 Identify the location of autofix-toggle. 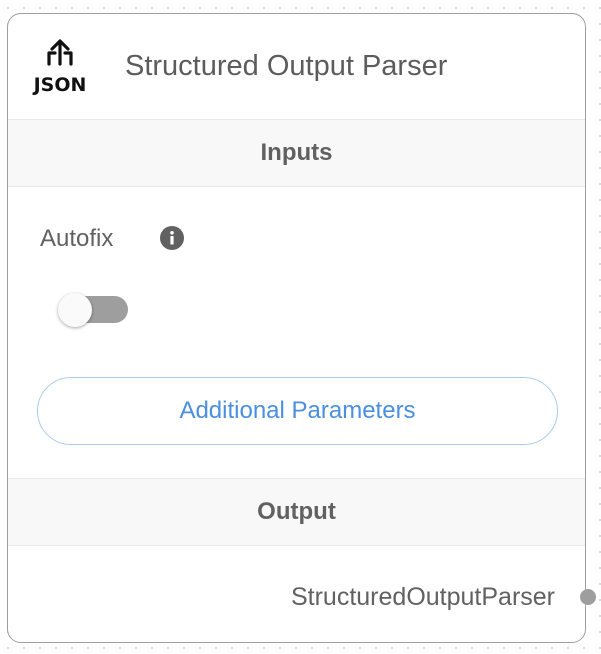
(94, 310).